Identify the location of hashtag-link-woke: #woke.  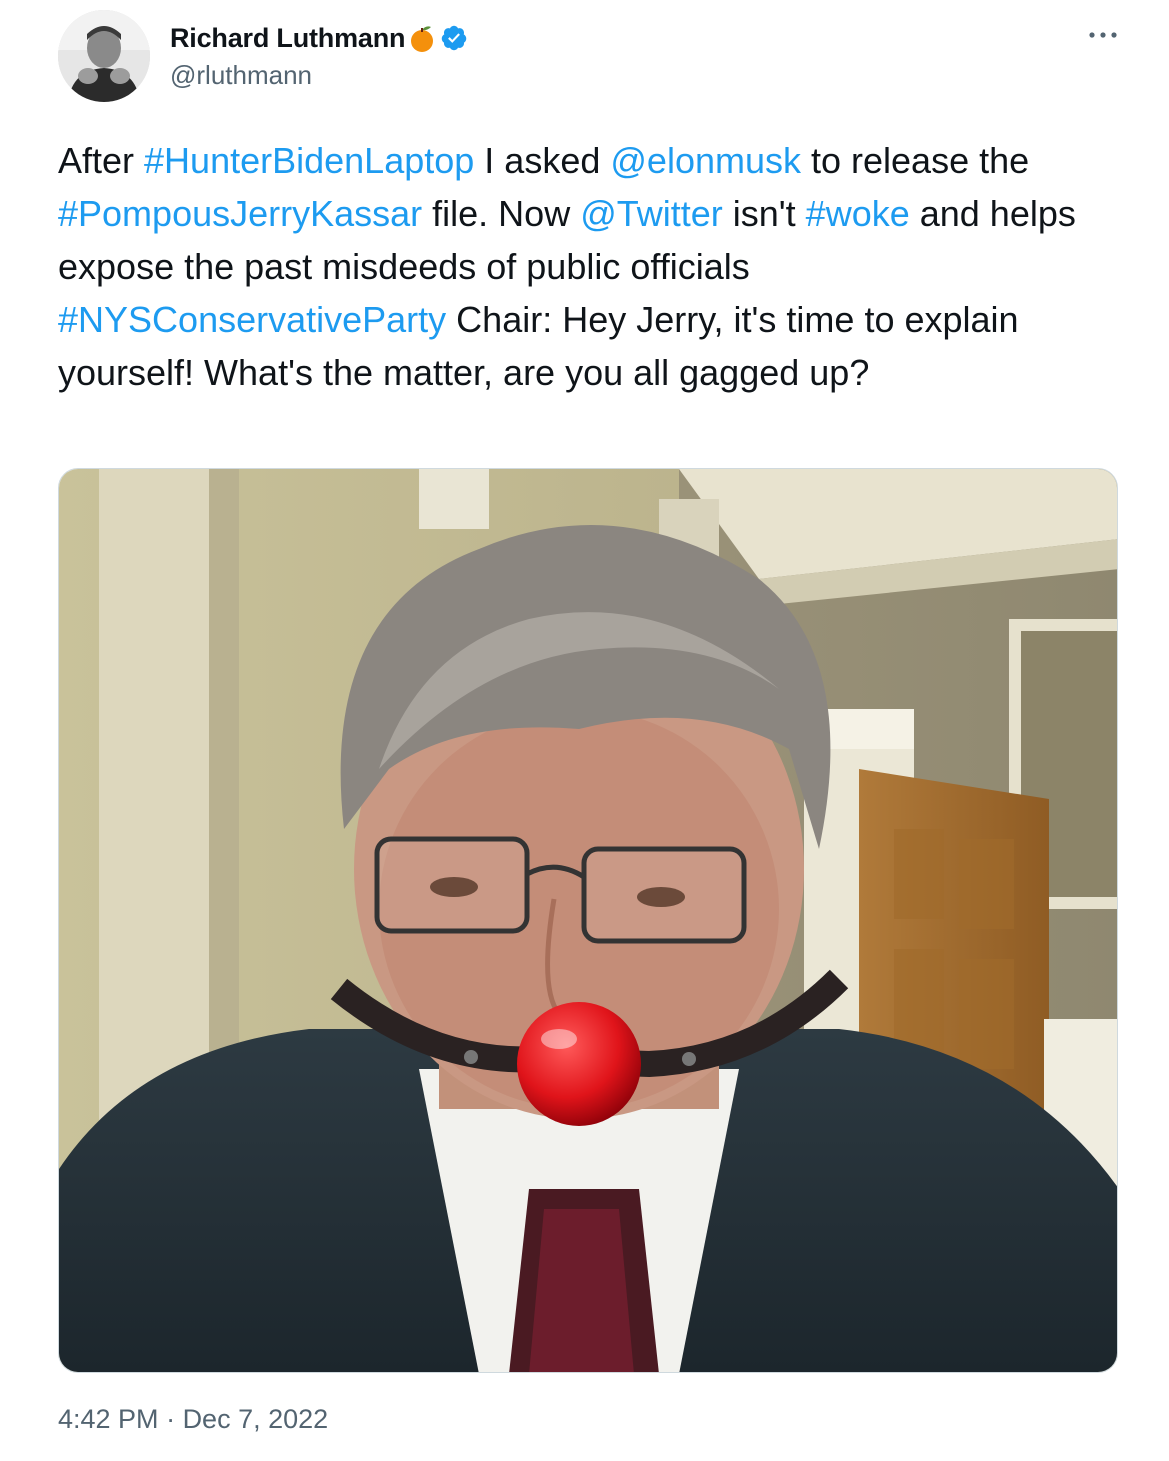
(858, 213).